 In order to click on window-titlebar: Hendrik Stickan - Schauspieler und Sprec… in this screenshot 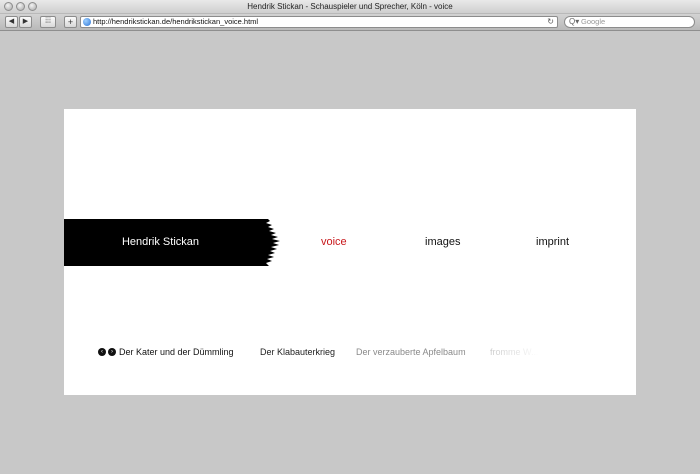, I will do `click(350, 7)`.